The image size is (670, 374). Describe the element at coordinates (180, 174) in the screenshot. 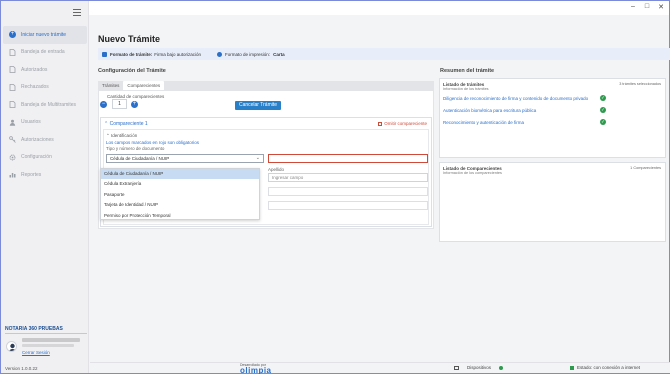

I see `dropdown-option: Cédula de Ciudadanía / NUIP` at that location.